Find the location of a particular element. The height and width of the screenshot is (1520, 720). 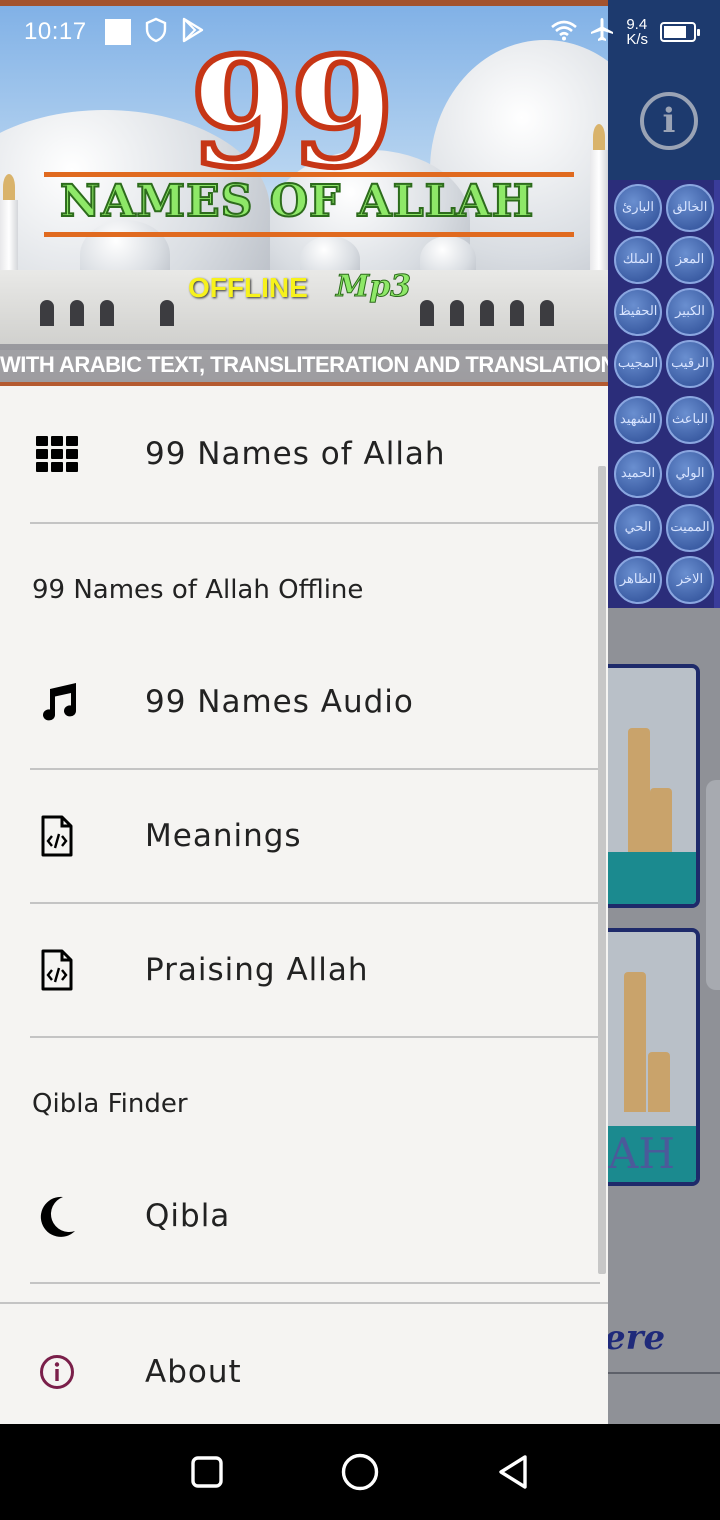

background-card-text: AH is located at coordinates (650, 1154).